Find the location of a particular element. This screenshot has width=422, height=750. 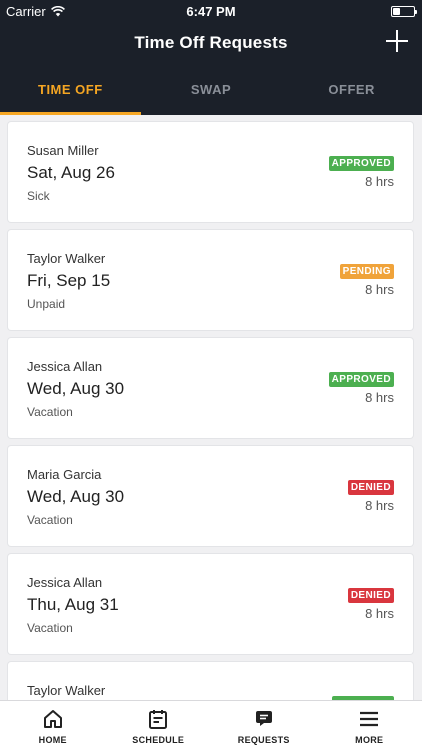

request-date: Sat, Aug 26 is located at coordinates (71, 172).